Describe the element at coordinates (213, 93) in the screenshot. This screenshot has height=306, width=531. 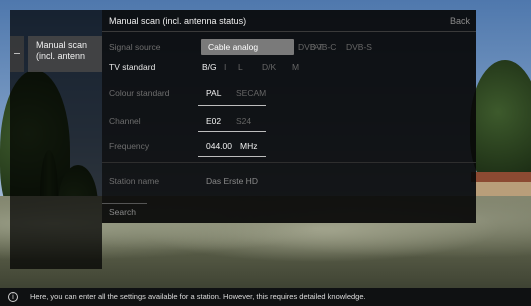
I see `option-pal: PAL` at that location.